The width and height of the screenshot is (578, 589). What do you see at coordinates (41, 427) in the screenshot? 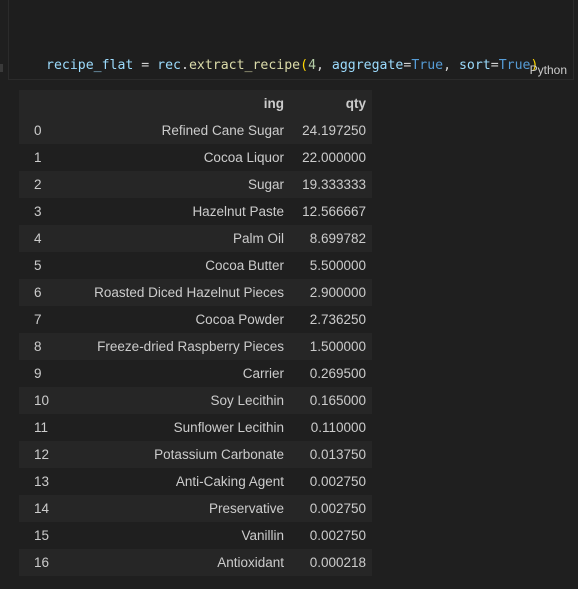
I see `row-index: 11` at bounding box center [41, 427].